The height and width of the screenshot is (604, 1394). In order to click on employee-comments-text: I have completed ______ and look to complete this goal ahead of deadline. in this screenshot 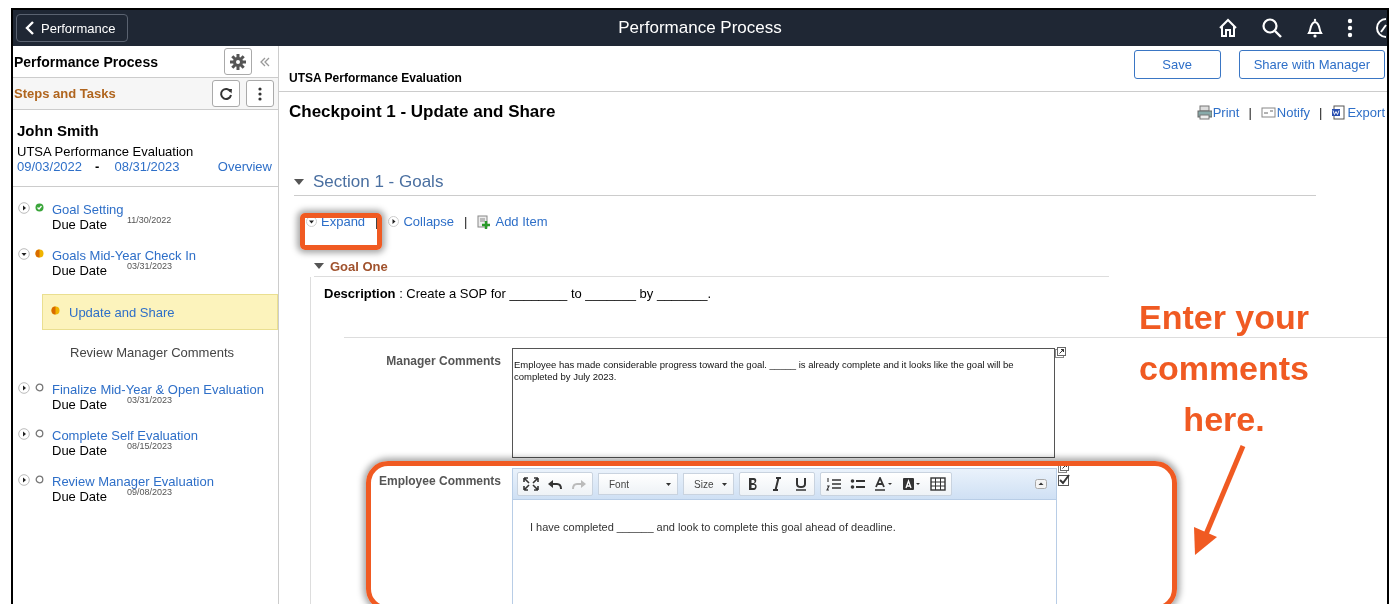, I will do `click(713, 527)`.